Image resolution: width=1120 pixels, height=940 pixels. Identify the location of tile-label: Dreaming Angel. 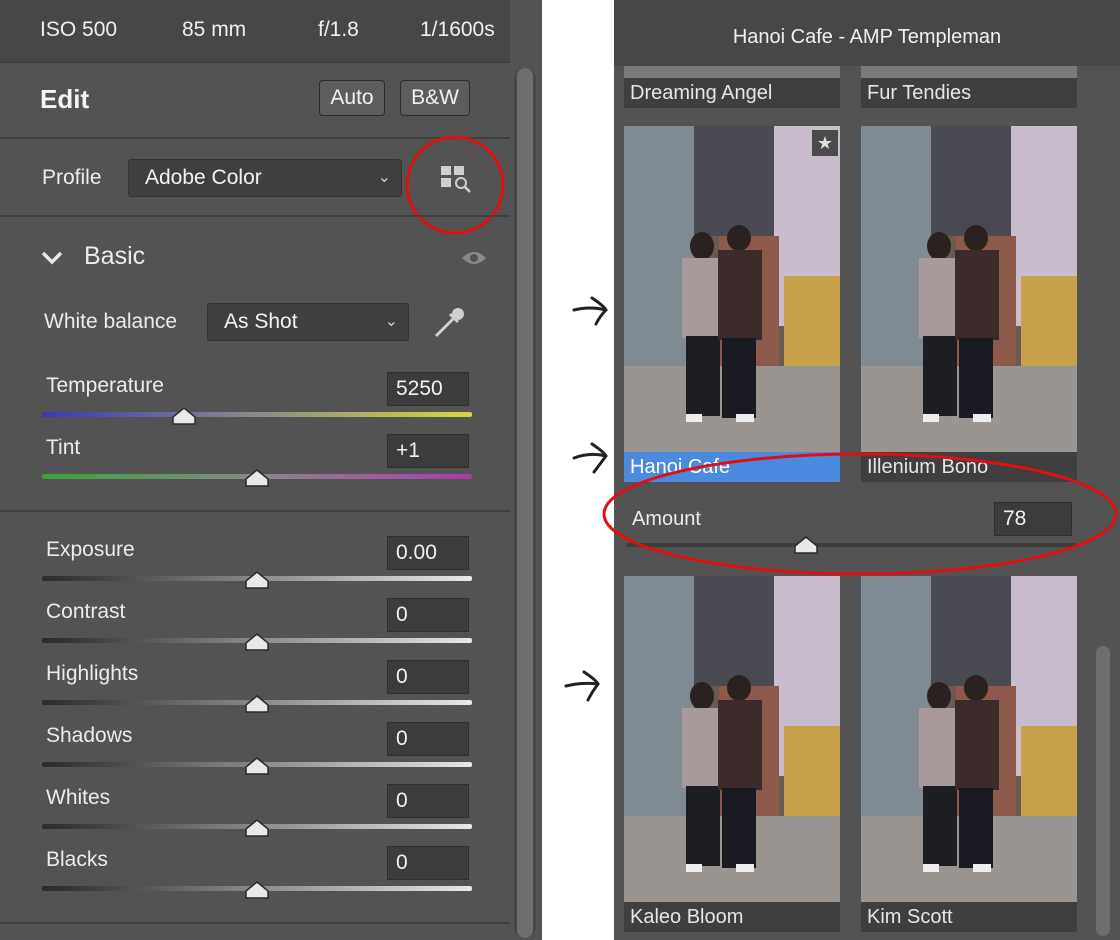
(732, 93).